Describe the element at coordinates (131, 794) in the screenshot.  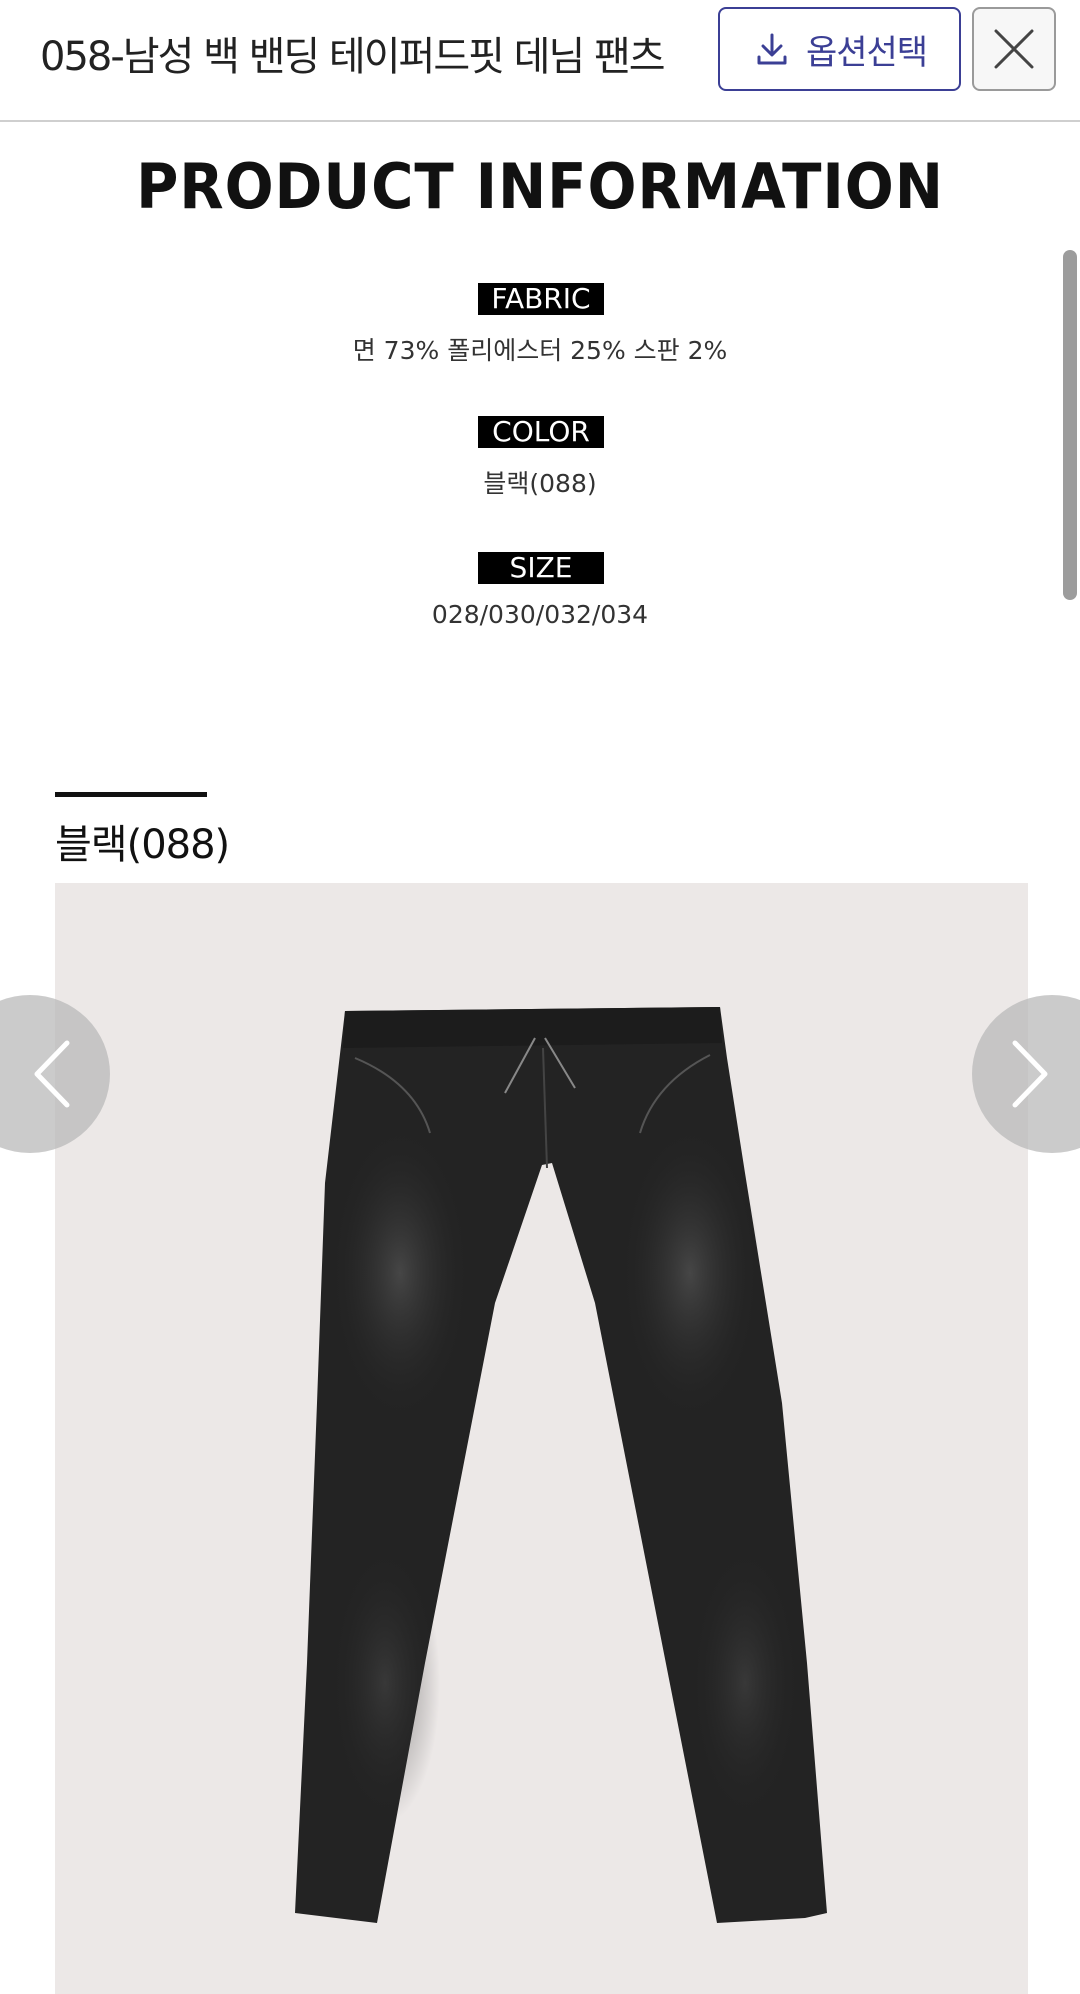
I see `section-divider` at that location.